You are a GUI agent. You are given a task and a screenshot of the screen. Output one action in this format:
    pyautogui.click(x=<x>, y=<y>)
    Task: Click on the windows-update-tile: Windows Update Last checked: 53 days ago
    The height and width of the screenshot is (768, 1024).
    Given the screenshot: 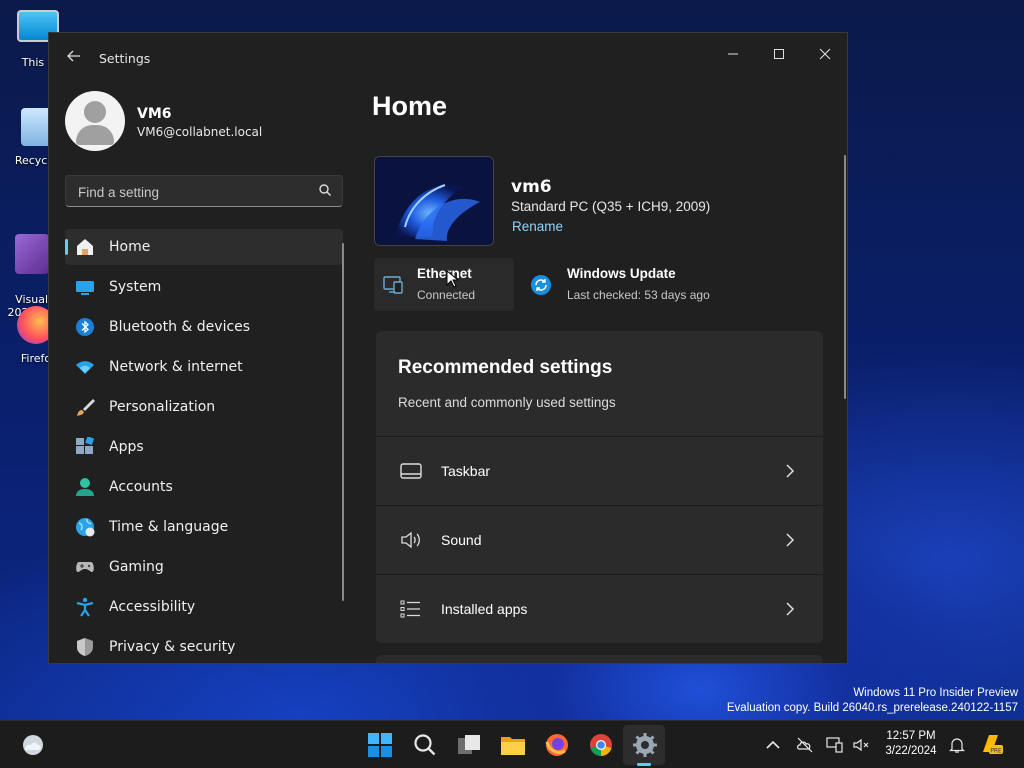 What is the action you would take?
    pyautogui.click(x=631, y=284)
    